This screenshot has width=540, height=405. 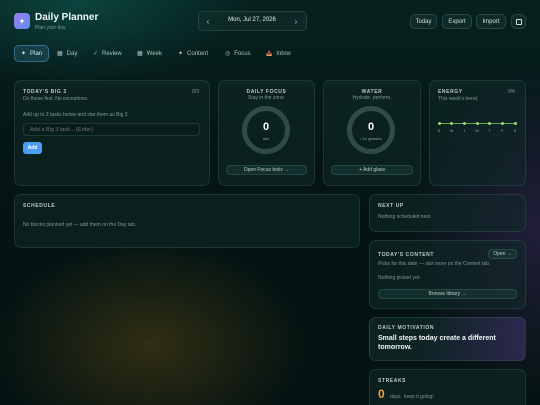 I want to click on energy-day-label: W, so click(x=477, y=130).